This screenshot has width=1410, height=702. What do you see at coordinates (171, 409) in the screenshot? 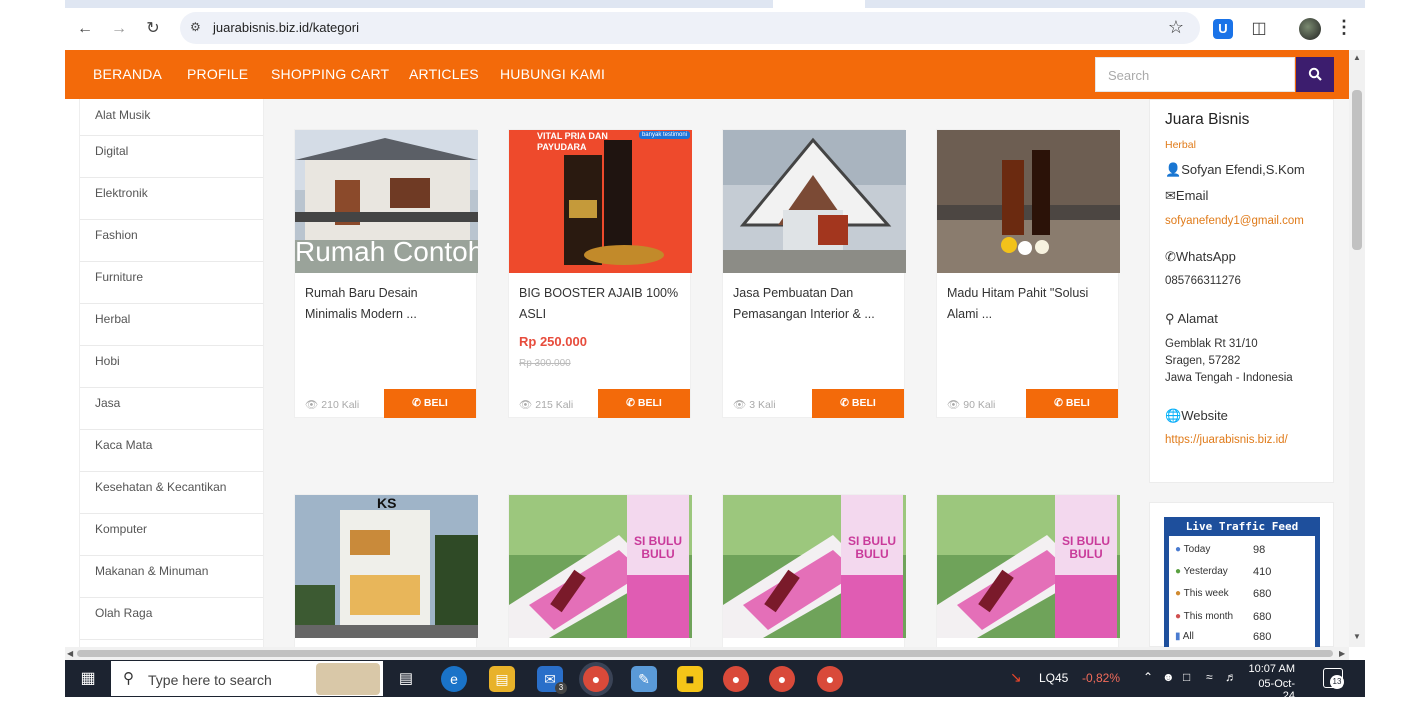
I see `category-item: Jasa` at bounding box center [171, 409].